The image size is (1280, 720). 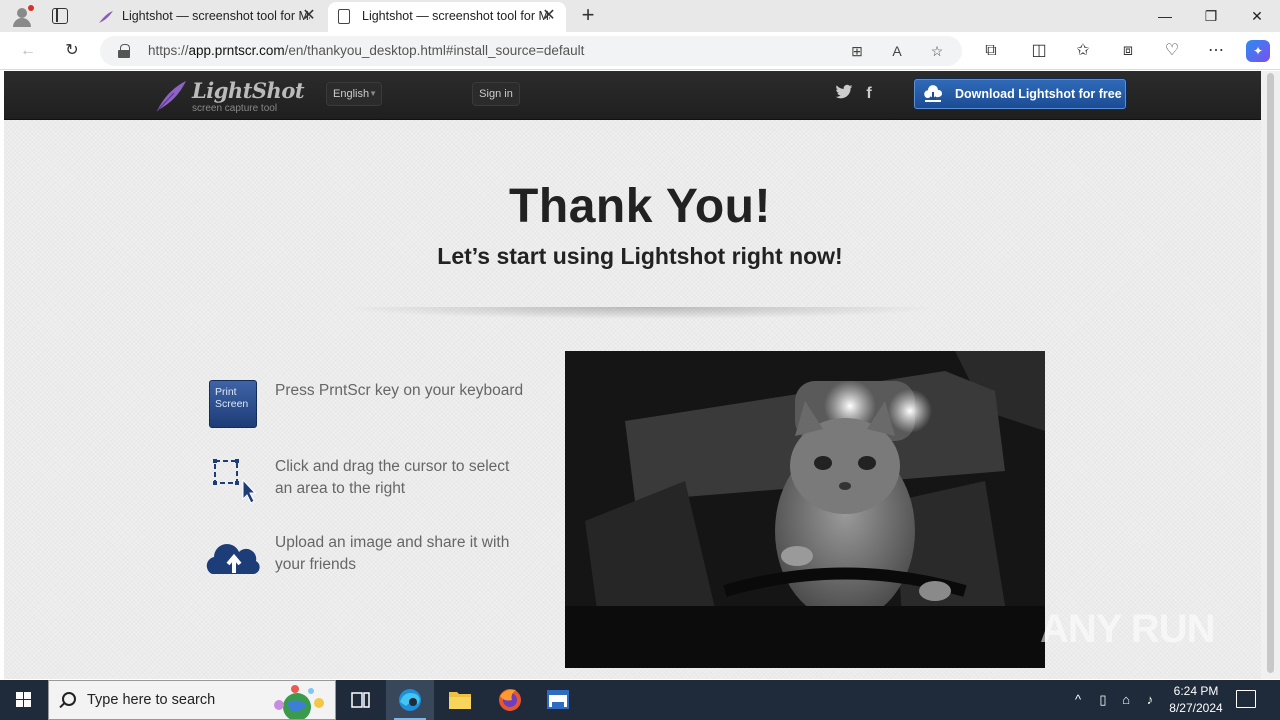 I want to click on clock-time: 6:24 PM, so click(x=1196, y=691).